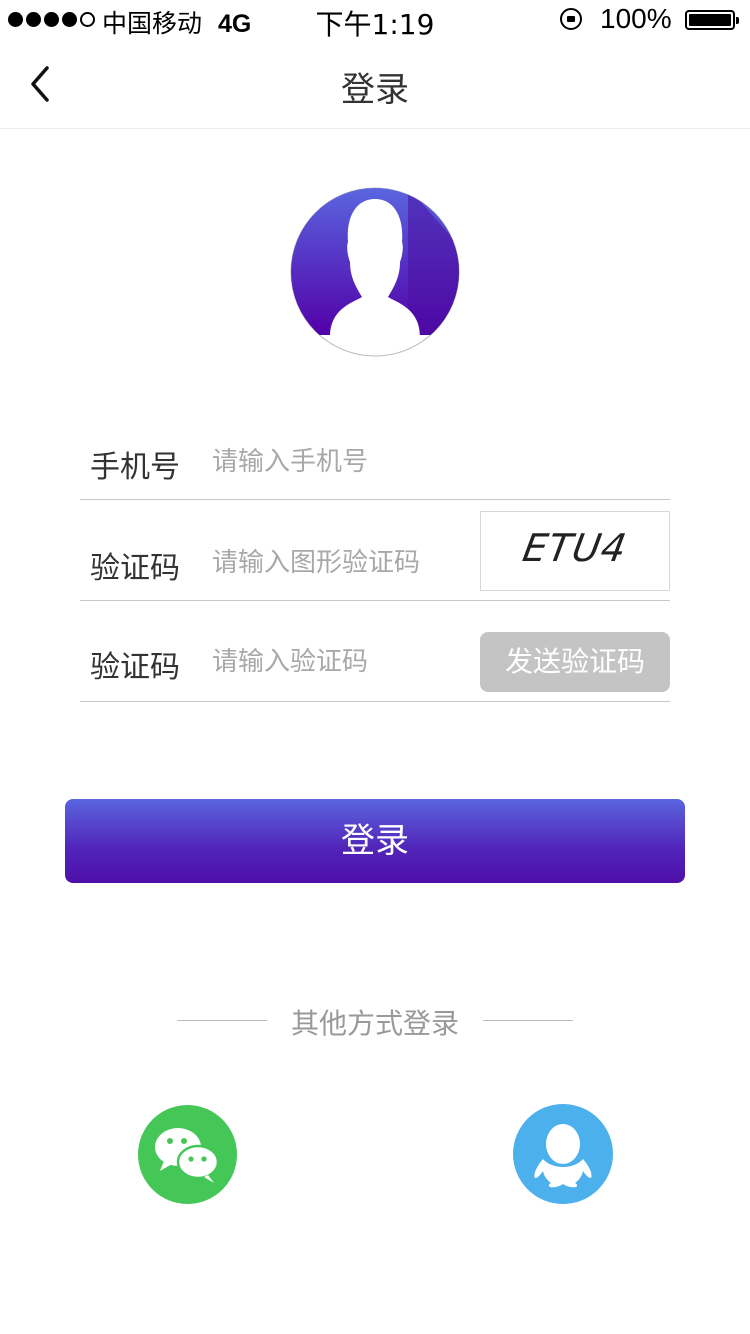 Image resolution: width=750 pixels, height=1334 pixels. Describe the element at coordinates (575, 548) in the screenshot. I see `captcha-text: ETU4` at that location.